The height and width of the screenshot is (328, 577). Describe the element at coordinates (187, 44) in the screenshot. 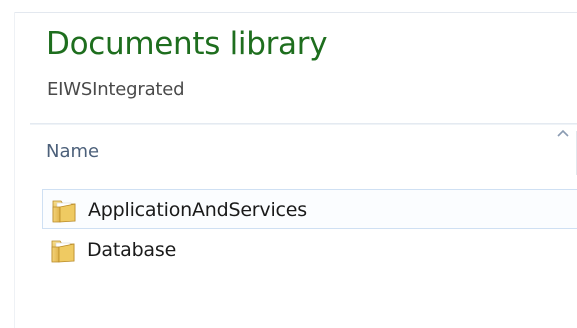

I see `library-title: Documents library` at that location.